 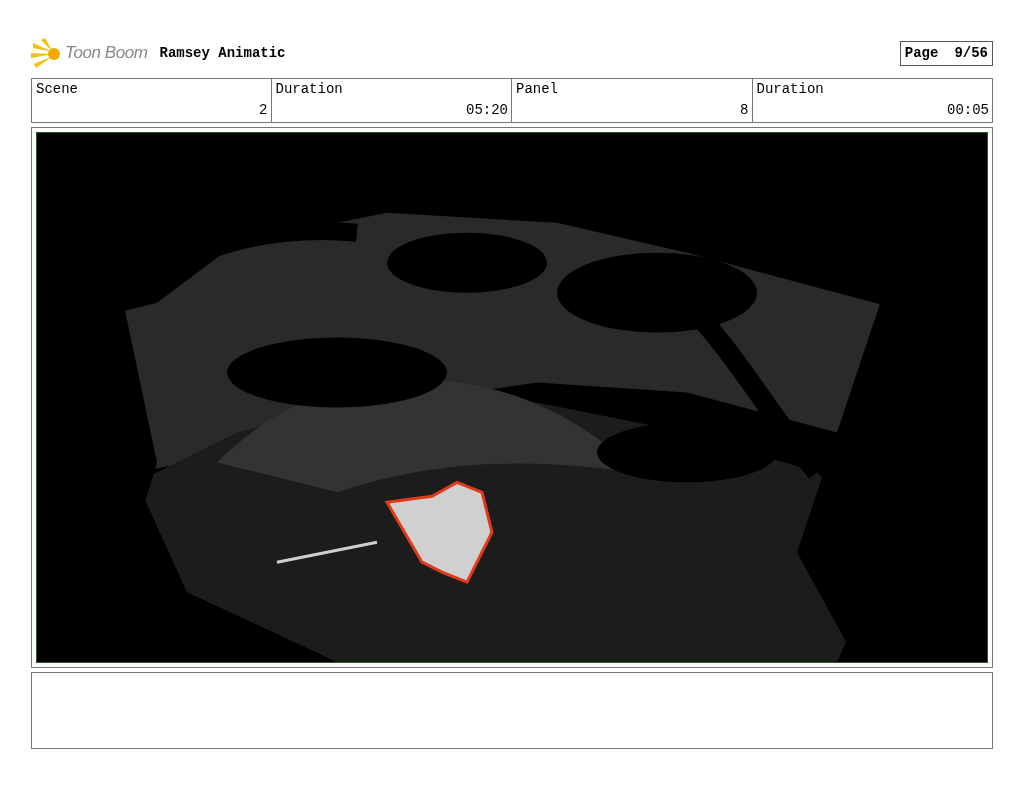 I want to click on logo-text: Toon Boom, so click(x=106, y=53).